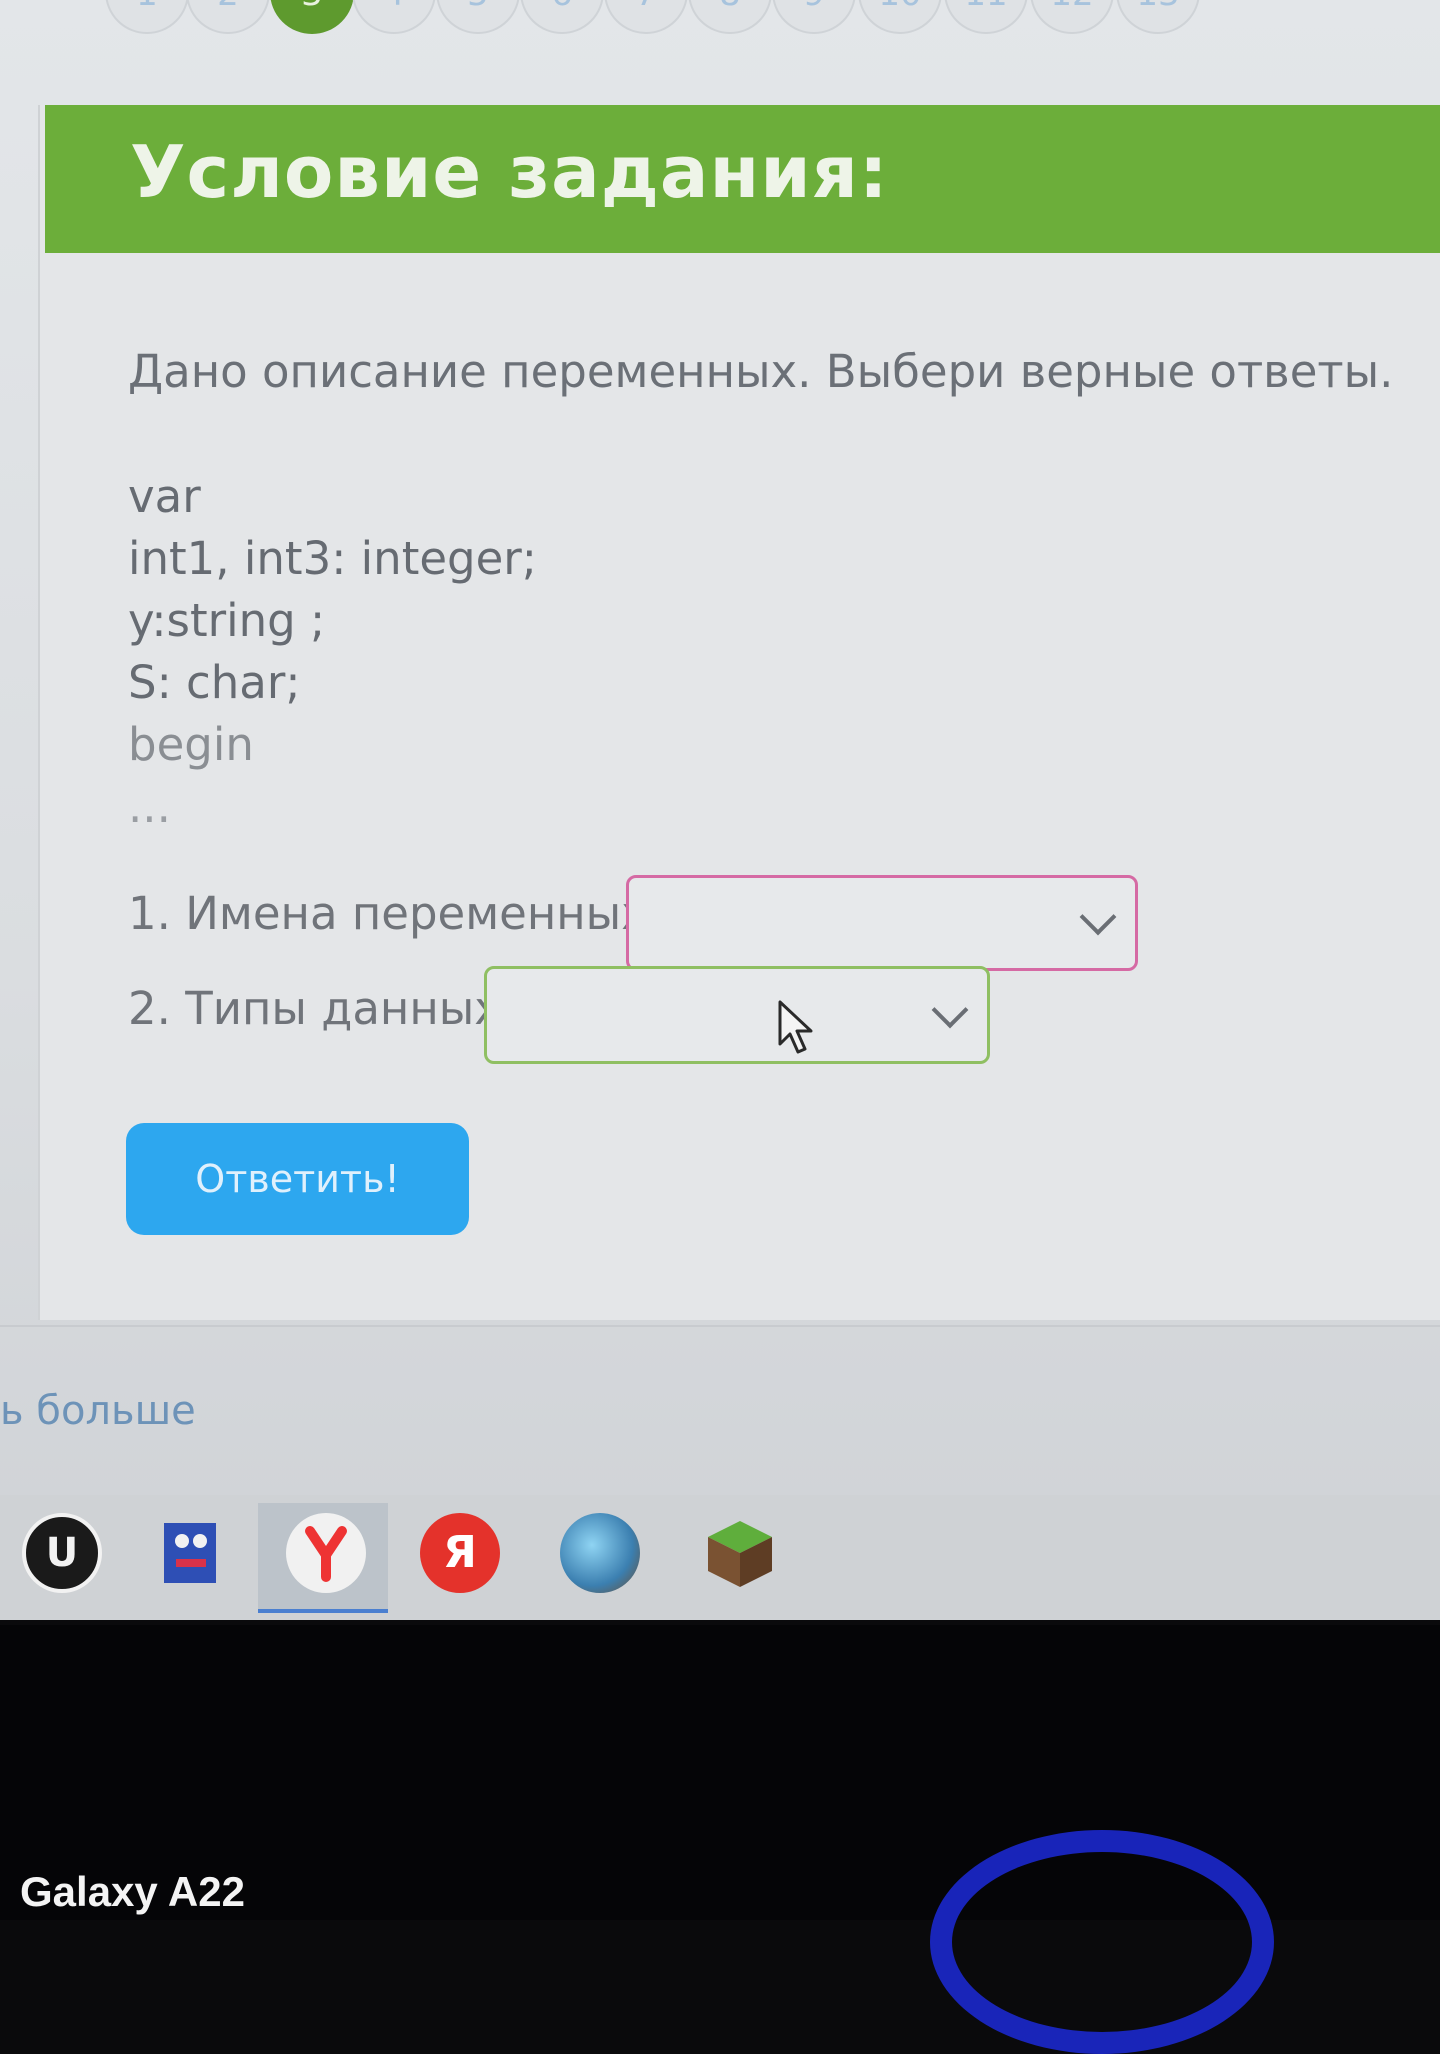 Image resolution: width=1440 pixels, height=2054 pixels. I want to click on data-types-select, so click(737, 1015).